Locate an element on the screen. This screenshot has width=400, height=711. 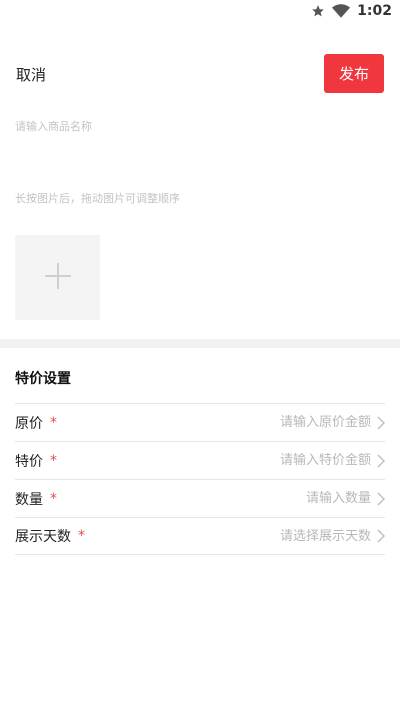
status-icons: 1:02 is located at coordinates (351, 11).